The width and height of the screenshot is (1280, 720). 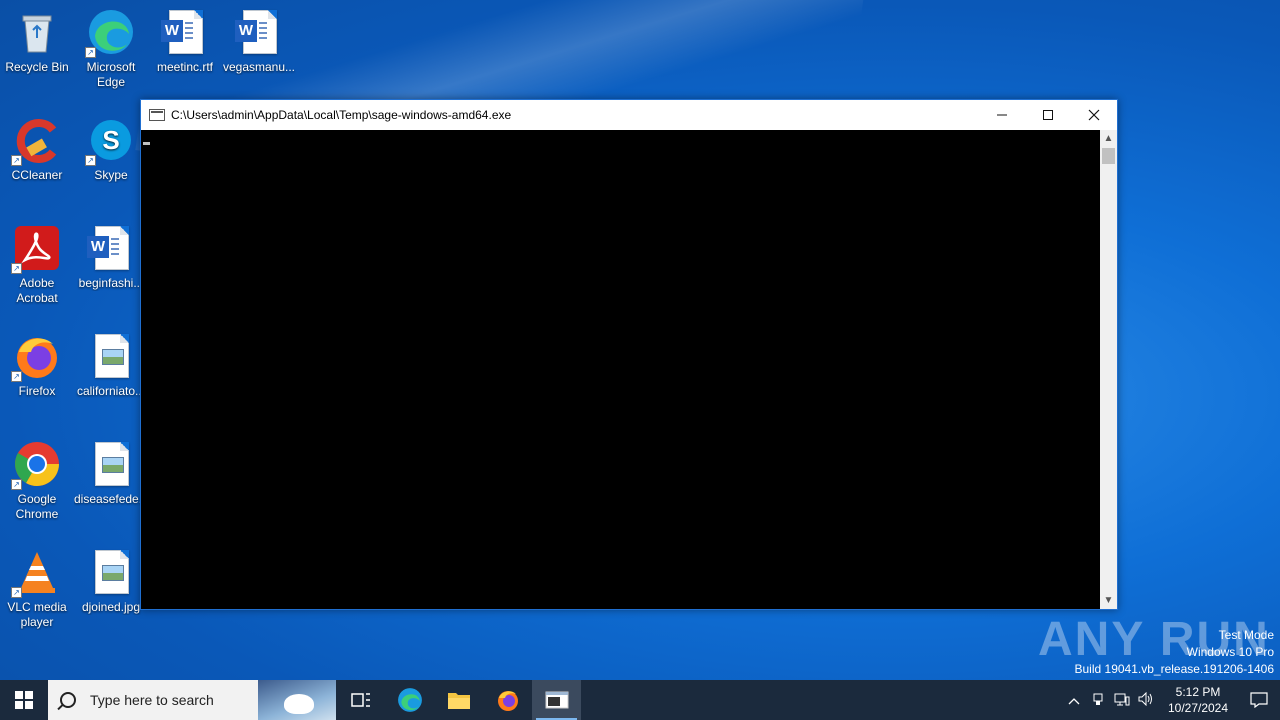 What do you see at coordinates (36, 357) in the screenshot?
I see `firefox-icon: ↗` at bounding box center [36, 357].